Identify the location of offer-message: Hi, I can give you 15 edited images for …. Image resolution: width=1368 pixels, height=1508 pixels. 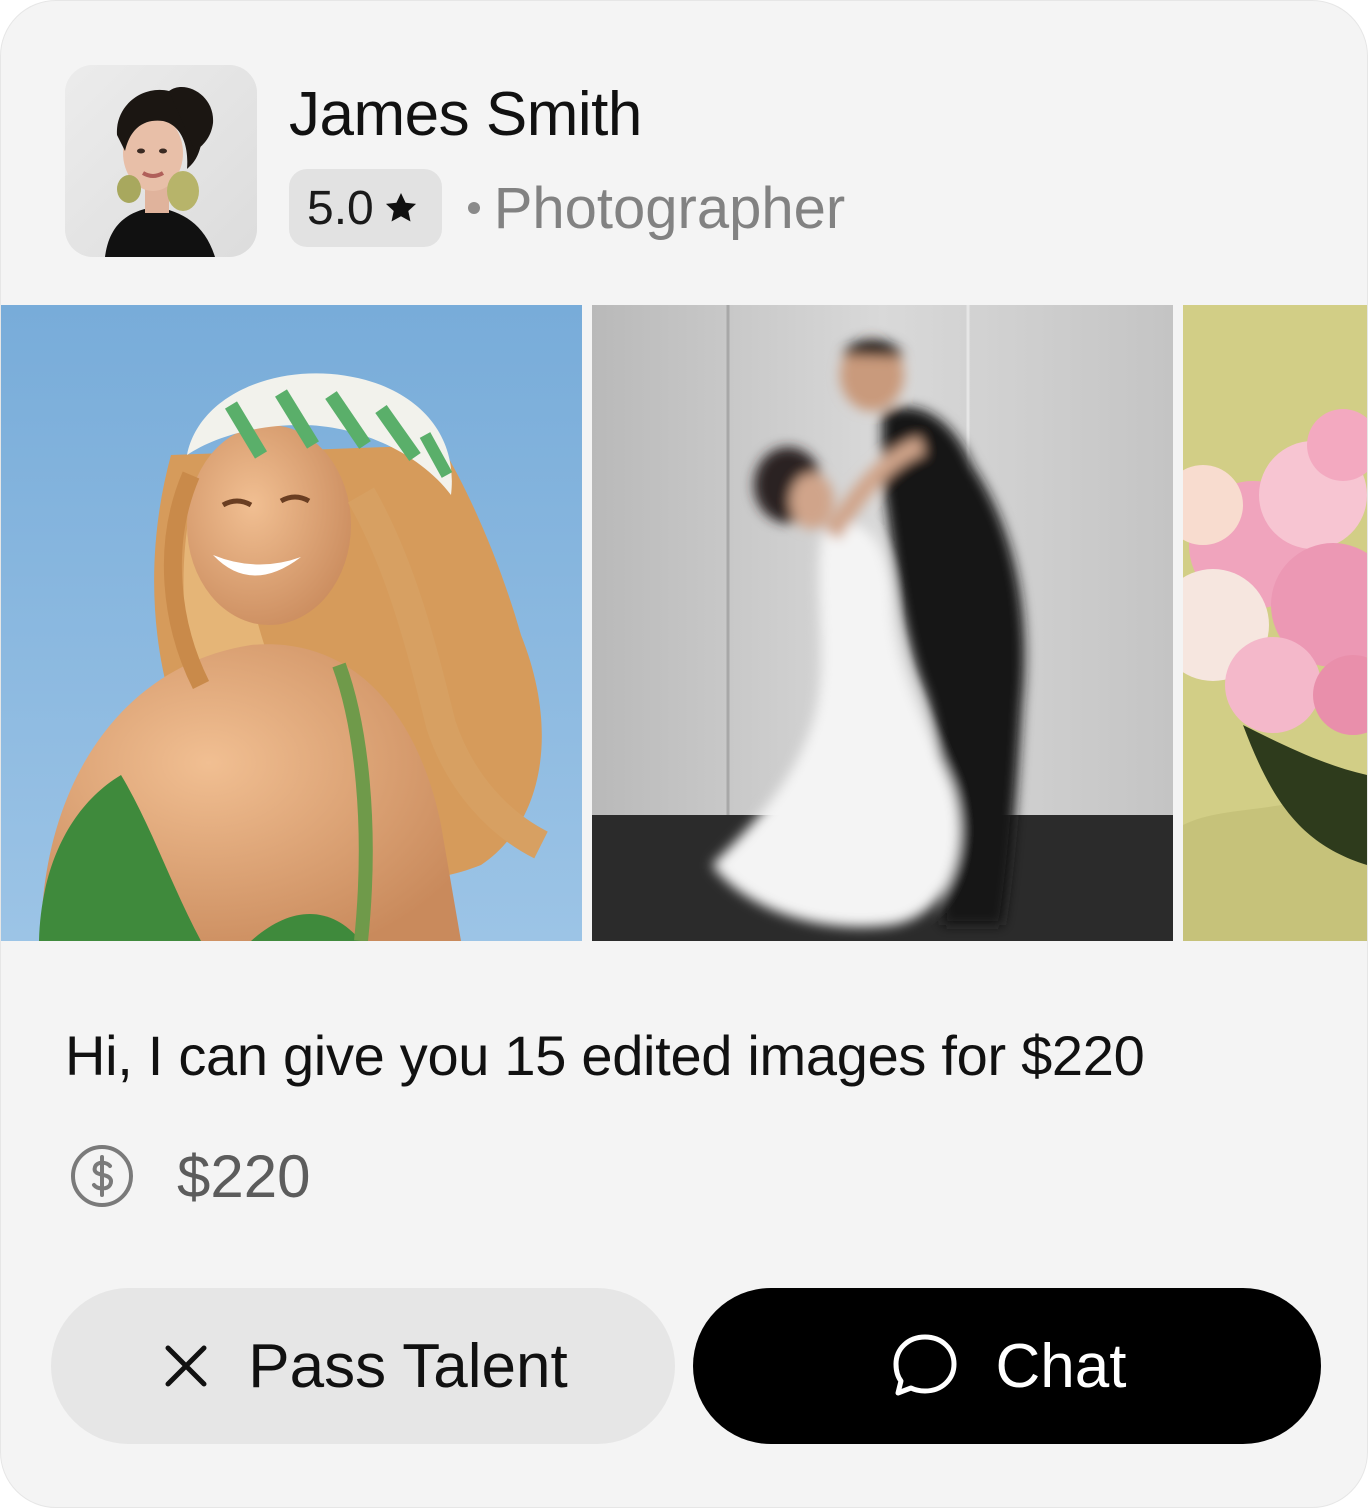
(605, 1055).